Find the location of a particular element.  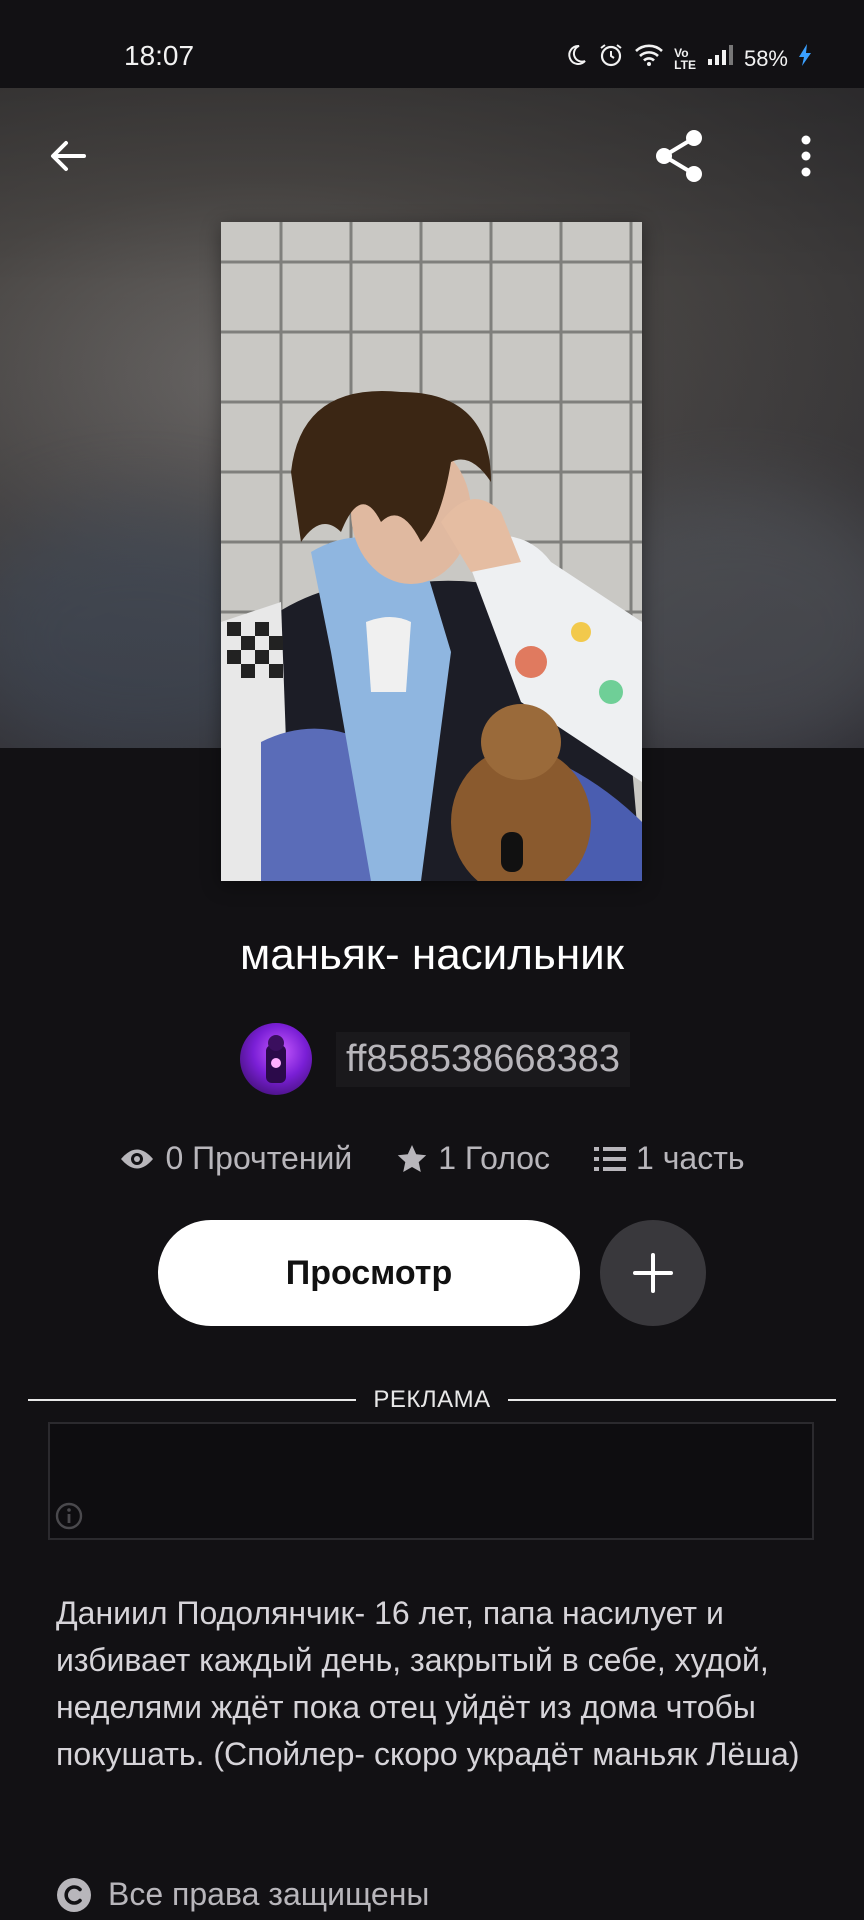

votes-stat: 1 Голос is located at coordinates (473, 1158).